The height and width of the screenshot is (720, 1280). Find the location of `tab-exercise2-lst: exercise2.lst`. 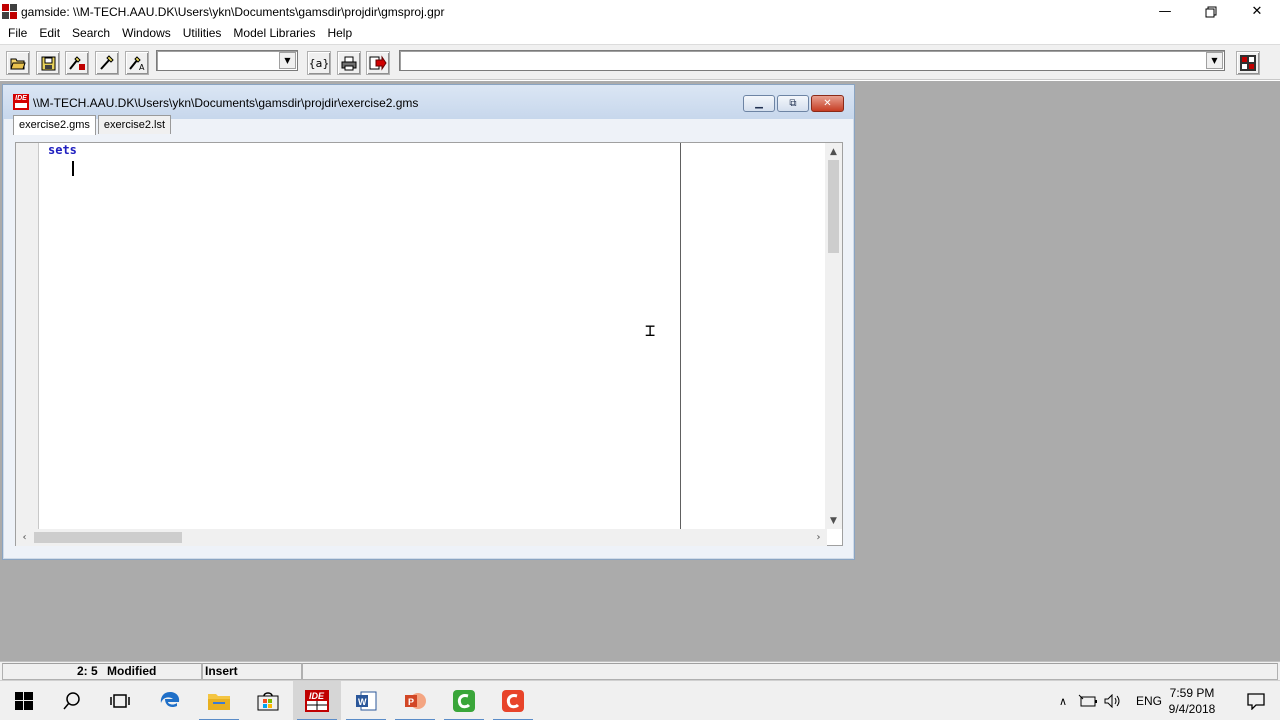

tab-exercise2-lst: exercise2.lst is located at coordinates (134, 124).